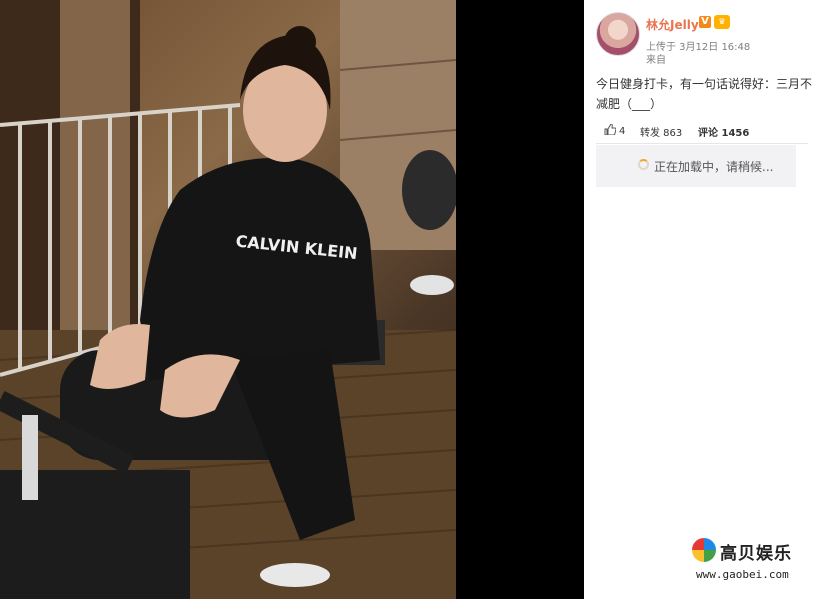  What do you see at coordinates (656, 60) in the screenshot?
I see `post-source: 来自` at bounding box center [656, 60].